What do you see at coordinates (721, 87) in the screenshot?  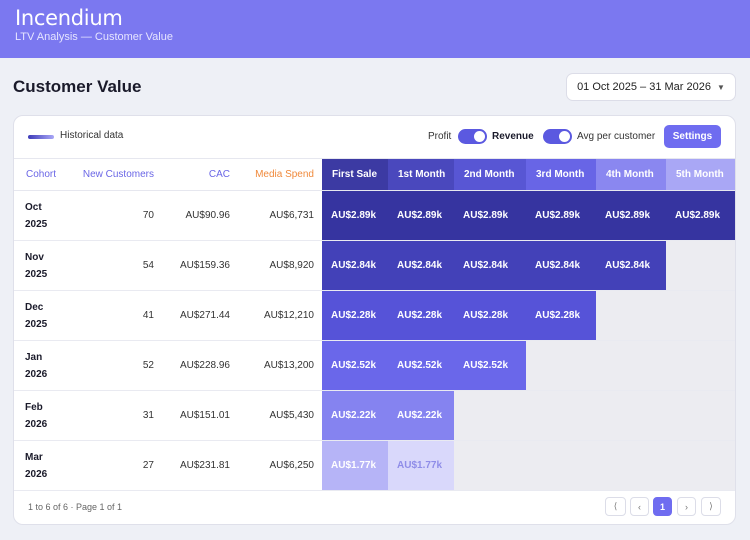 I see `caret-down-icon: ▼` at bounding box center [721, 87].